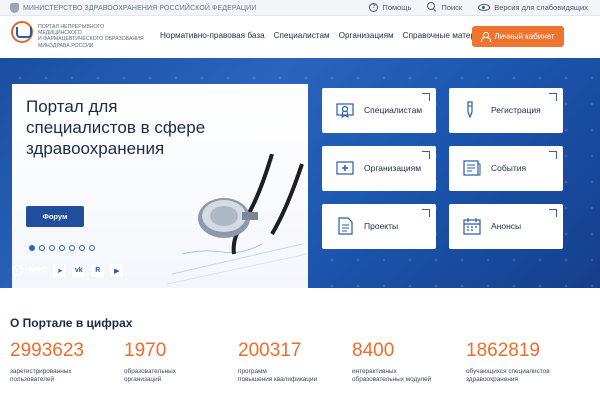  What do you see at coordinates (503, 350) in the screenshot?
I see `stat-value: 1862819` at bounding box center [503, 350].